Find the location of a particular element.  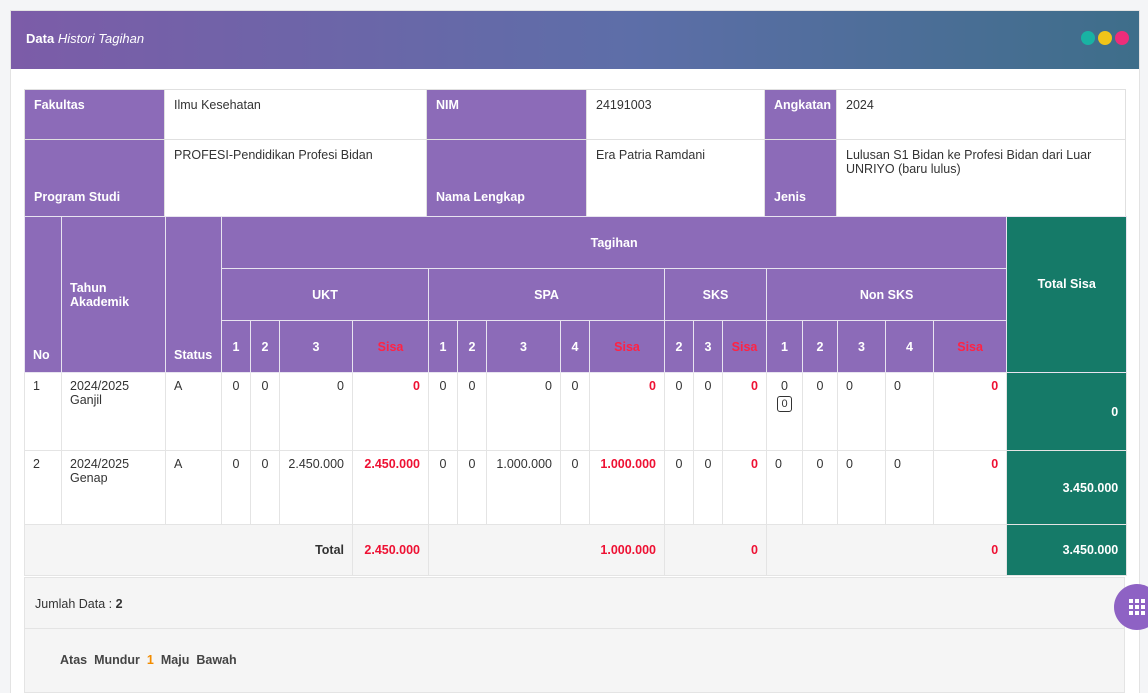

col-no: No is located at coordinates (43, 294).